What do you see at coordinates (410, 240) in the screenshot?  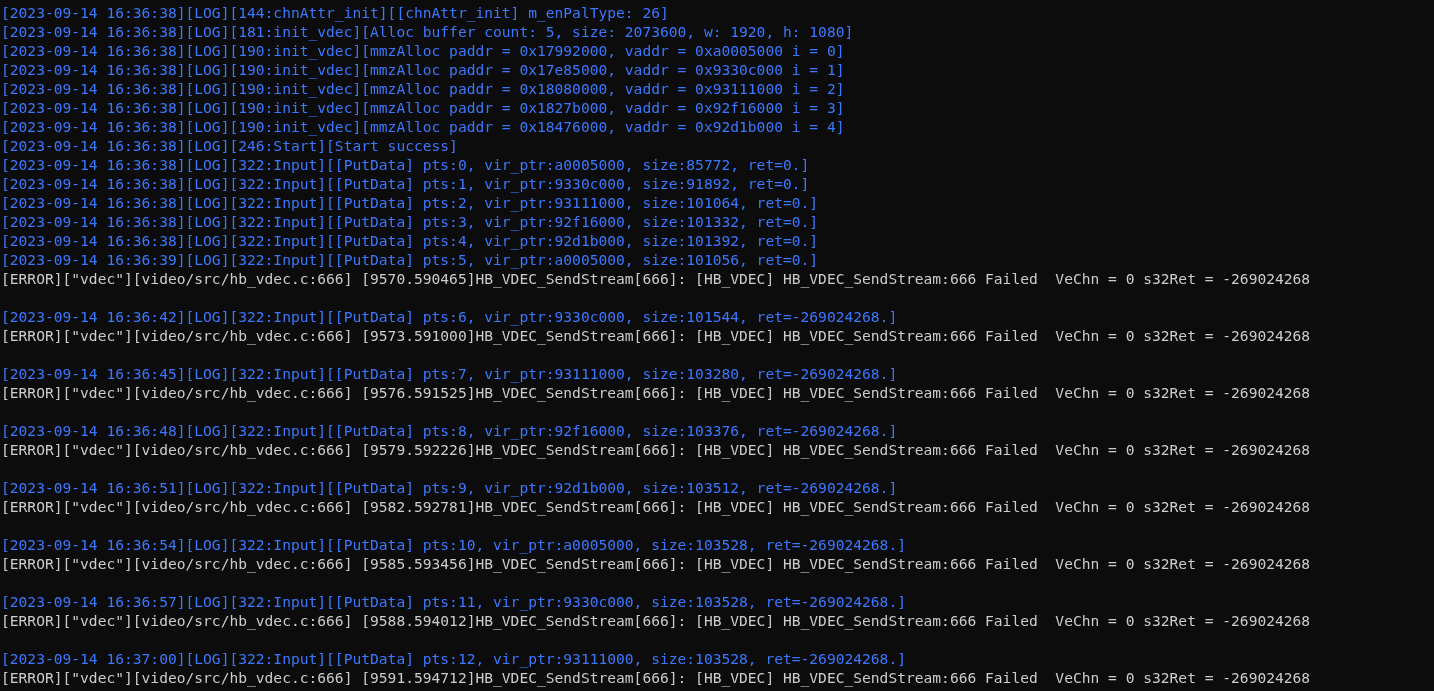 I see `log-line: [2023-09-14 16:36:38][LOG][322:Input][[PutData] pts:4, vir_ptr:92d1b000, size:101392, ret=0.]` at bounding box center [410, 240].